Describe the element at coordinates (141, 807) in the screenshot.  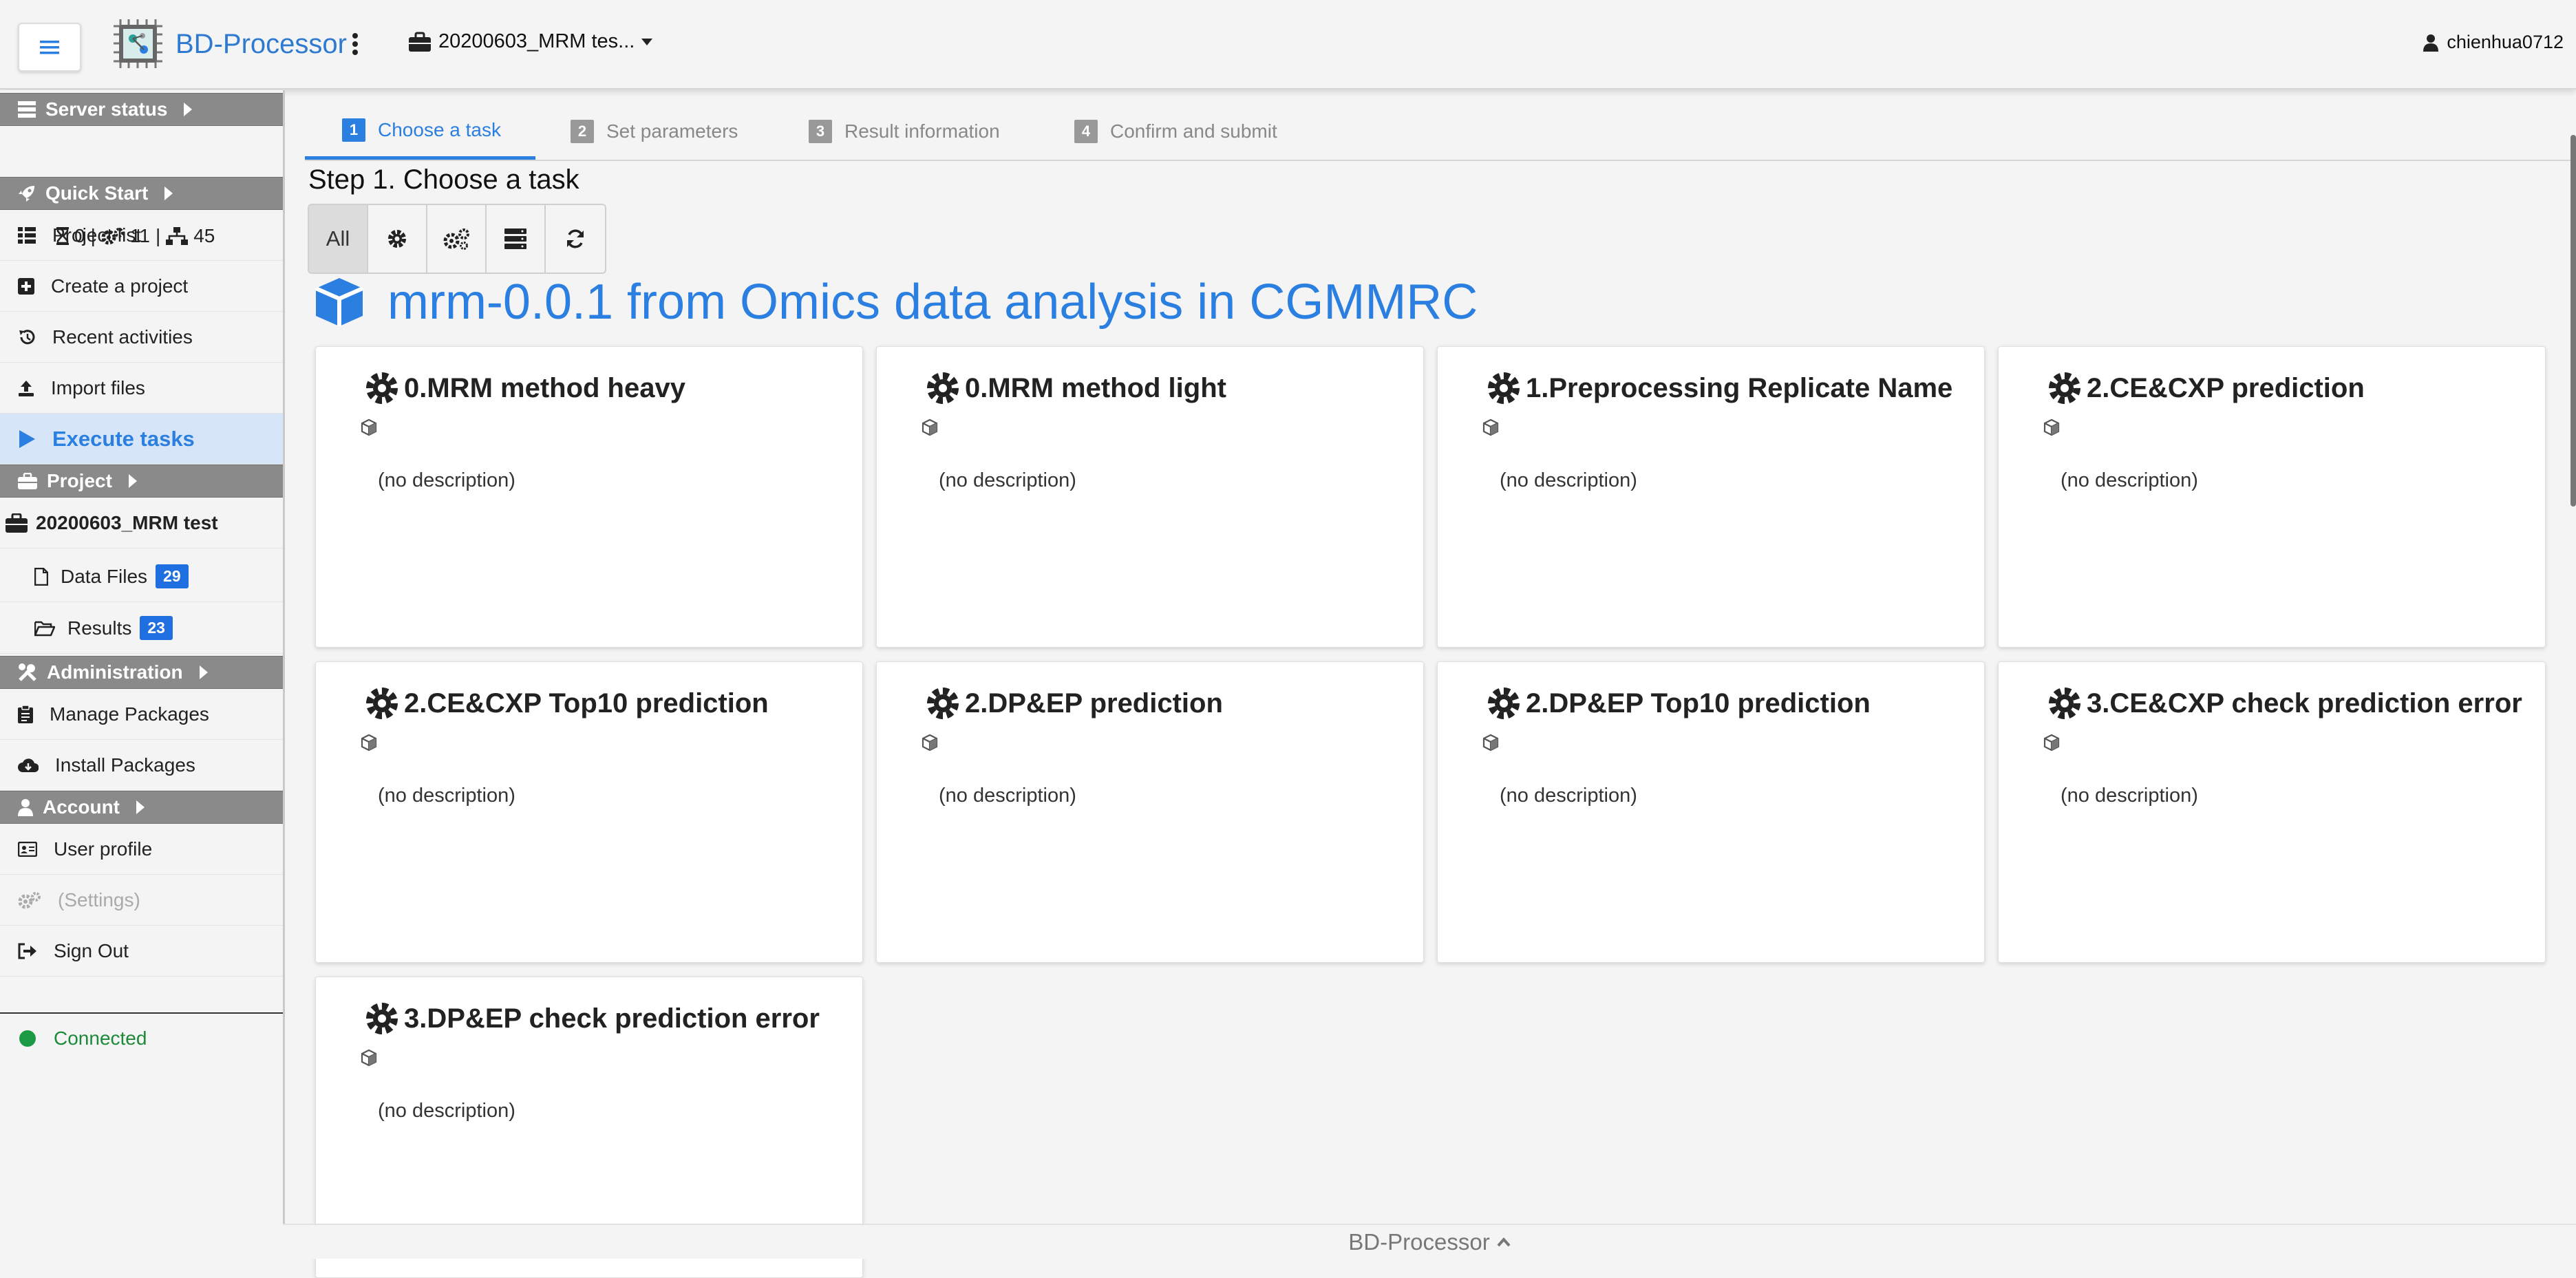
I see `account-header: Account` at that location.